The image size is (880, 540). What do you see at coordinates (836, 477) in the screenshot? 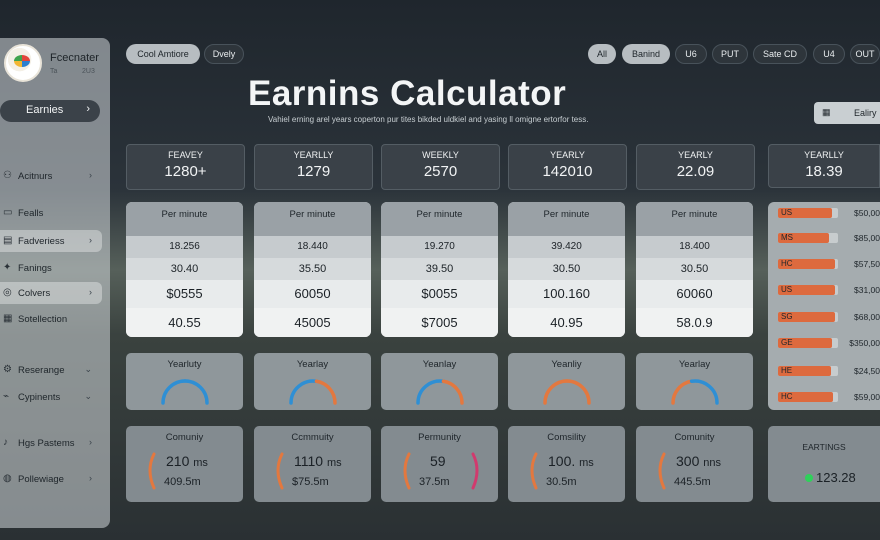
I see `earnings-value: 123.28` at bounding box center [836, 477].